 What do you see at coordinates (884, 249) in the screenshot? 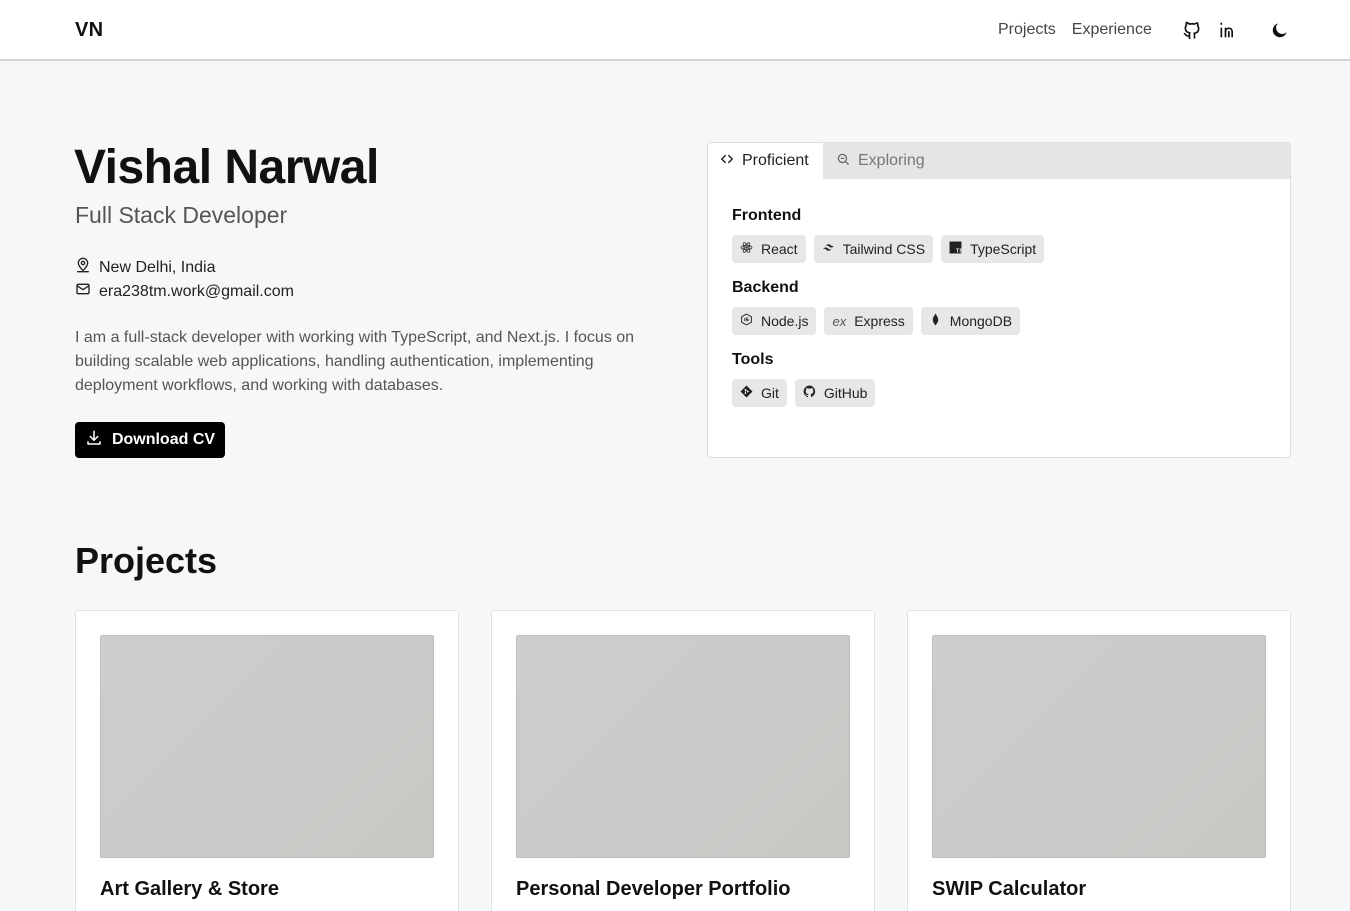
I see `skill-chip-label: Tailwind CSS` at bounding box center [884, 249].